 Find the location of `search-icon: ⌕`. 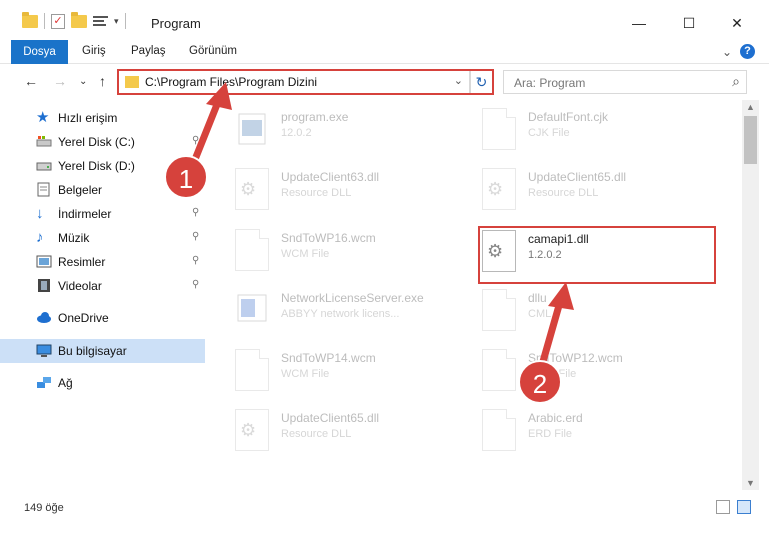

search-icon: ⌕ is located at coordinates (736, 81).